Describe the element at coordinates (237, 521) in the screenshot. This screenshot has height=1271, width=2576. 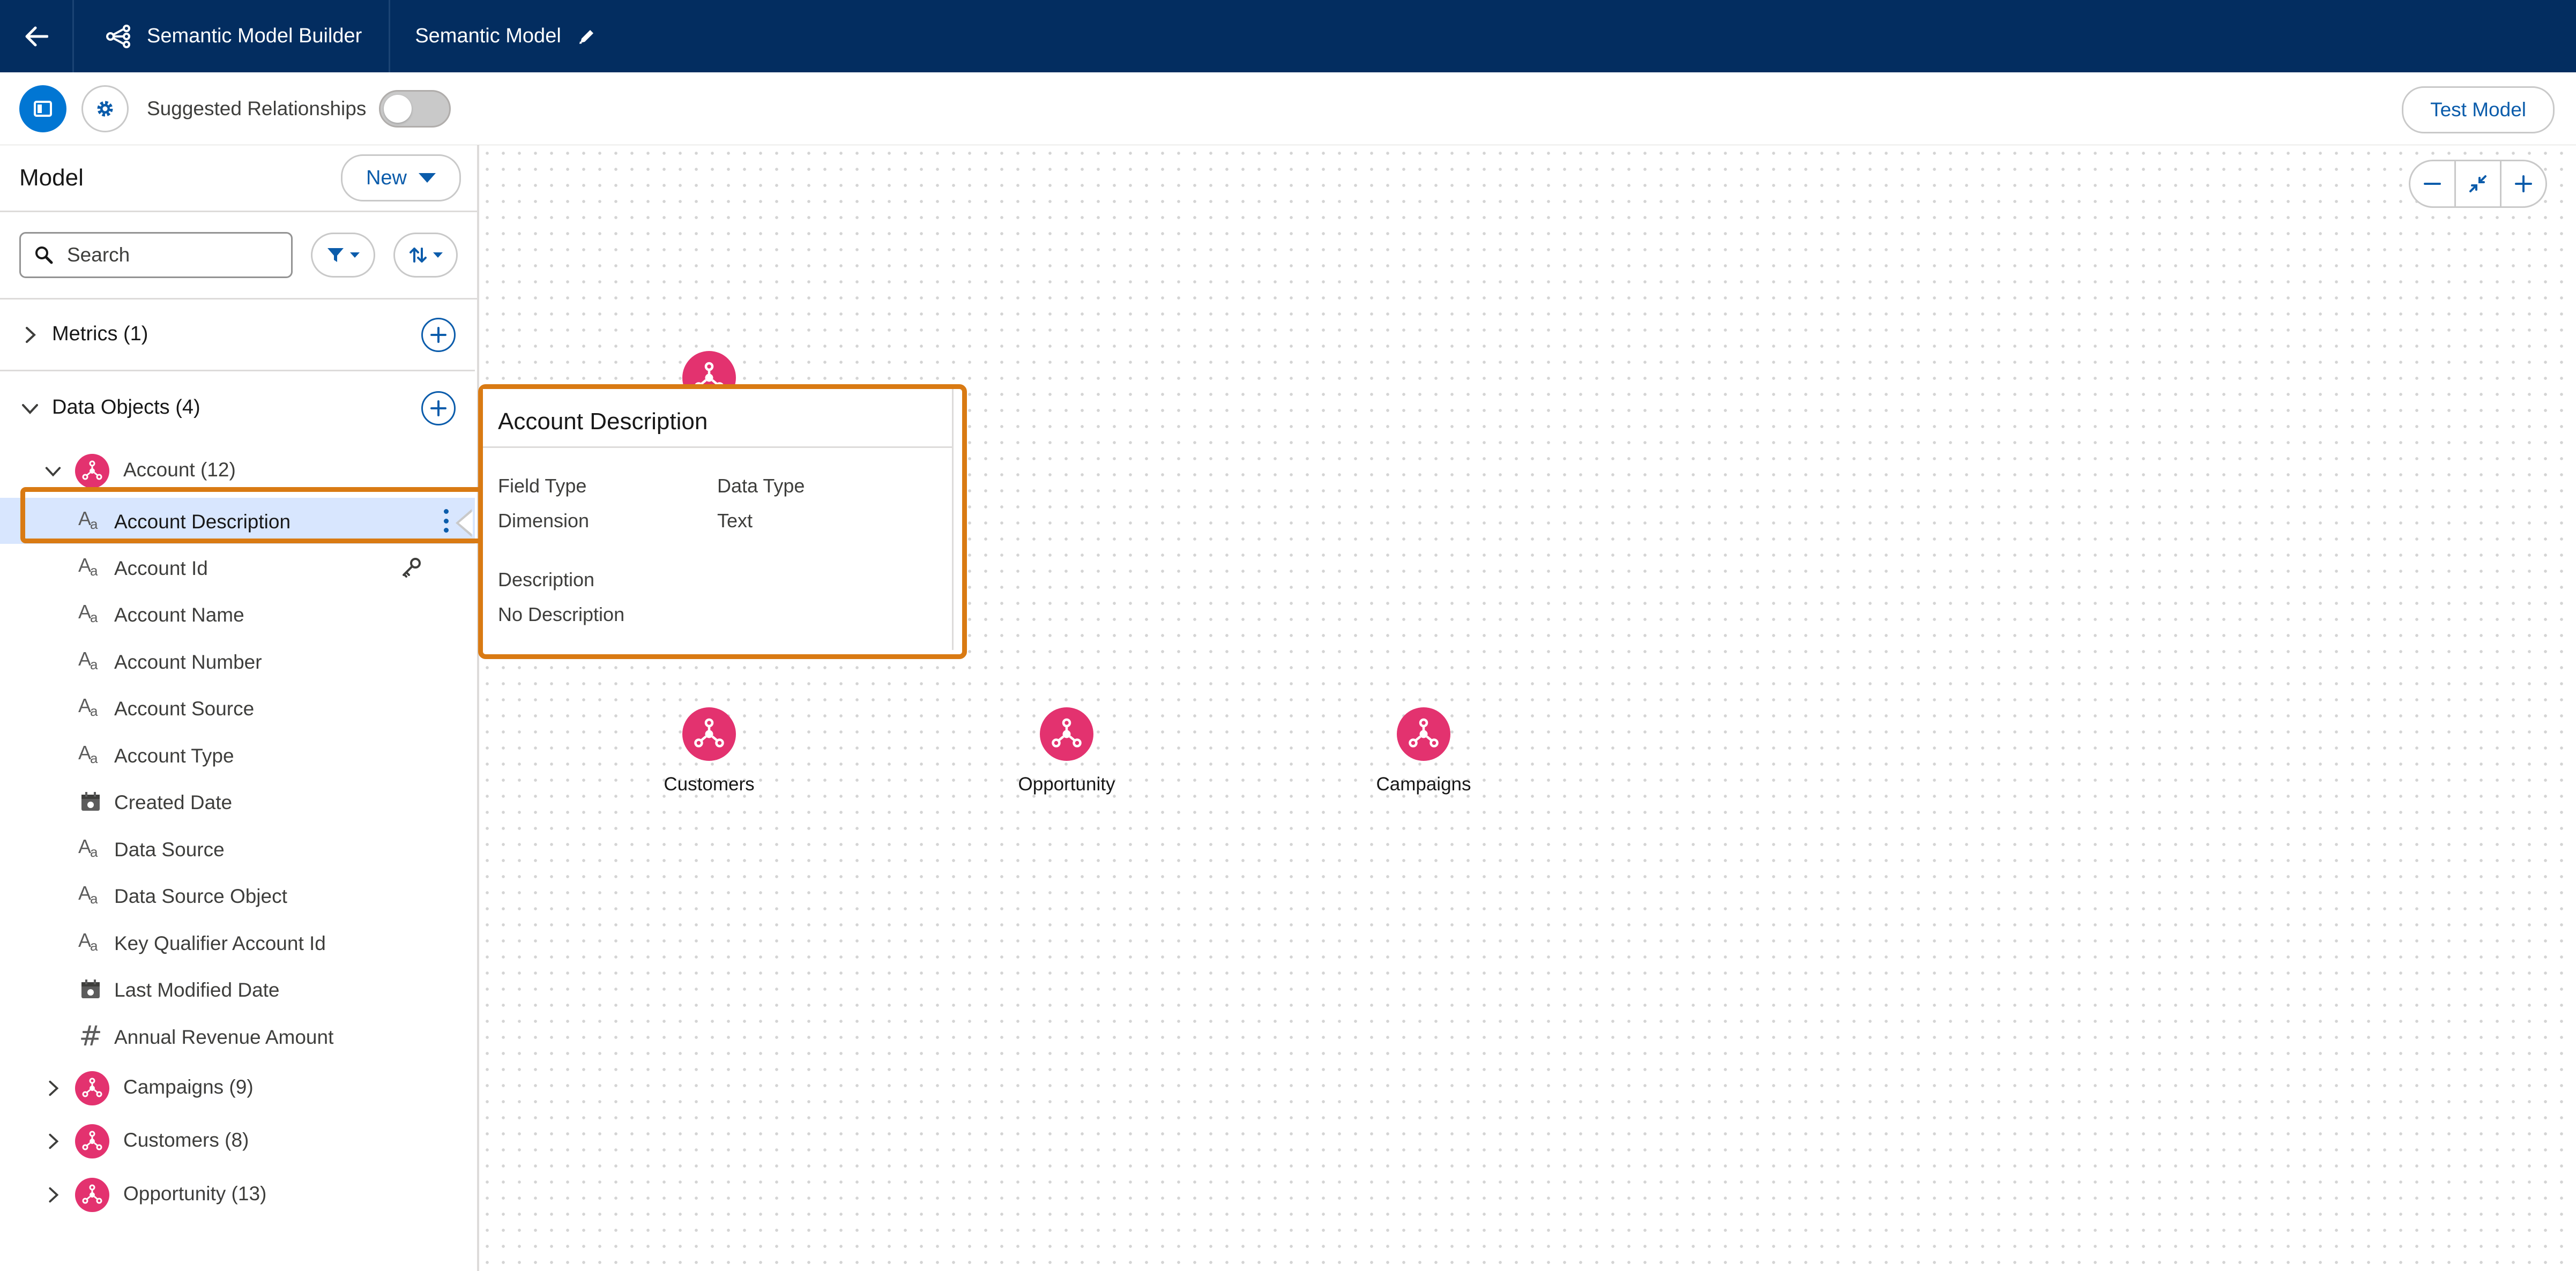
I see `field-account-description: Aa Account Description` at that location.